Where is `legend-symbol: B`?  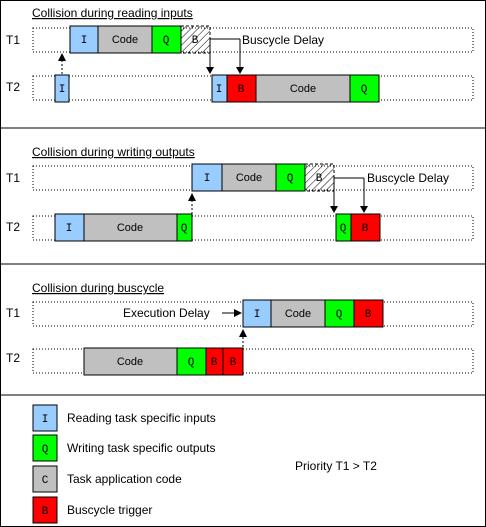
legend-symbol: B is located at coordinates (45, 512).